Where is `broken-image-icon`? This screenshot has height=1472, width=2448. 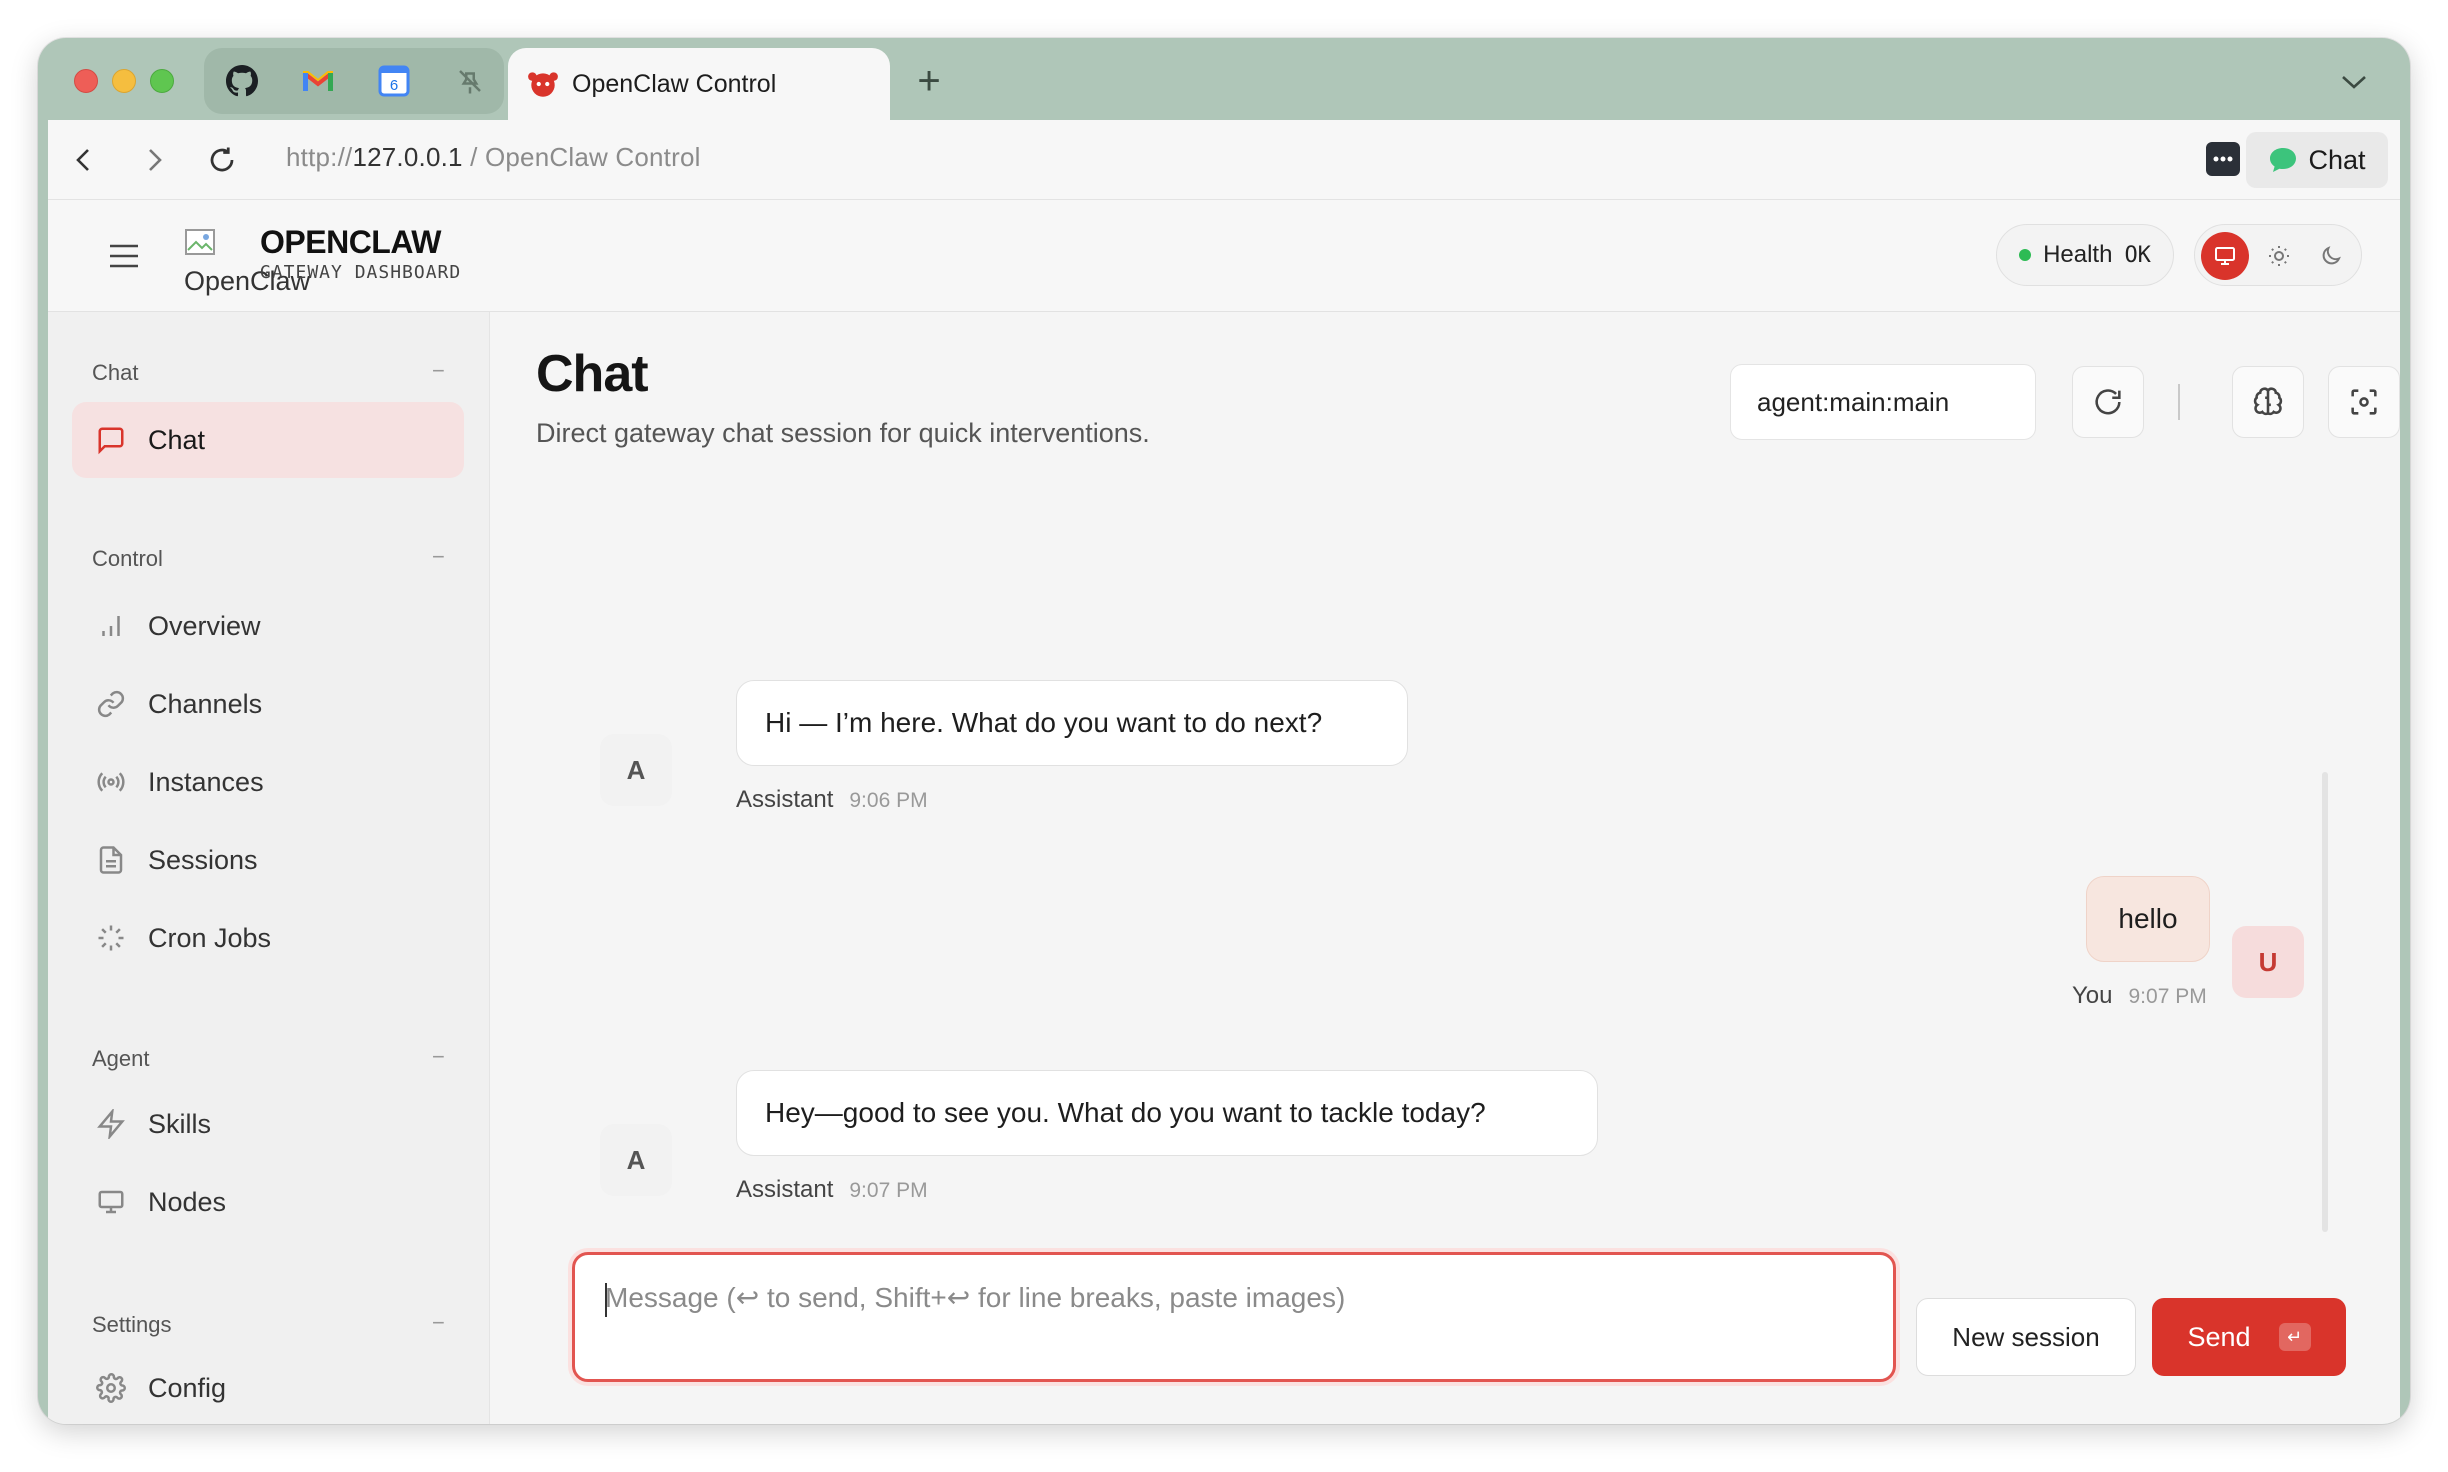
broken-image-icon is located at coordinates (200, 242).